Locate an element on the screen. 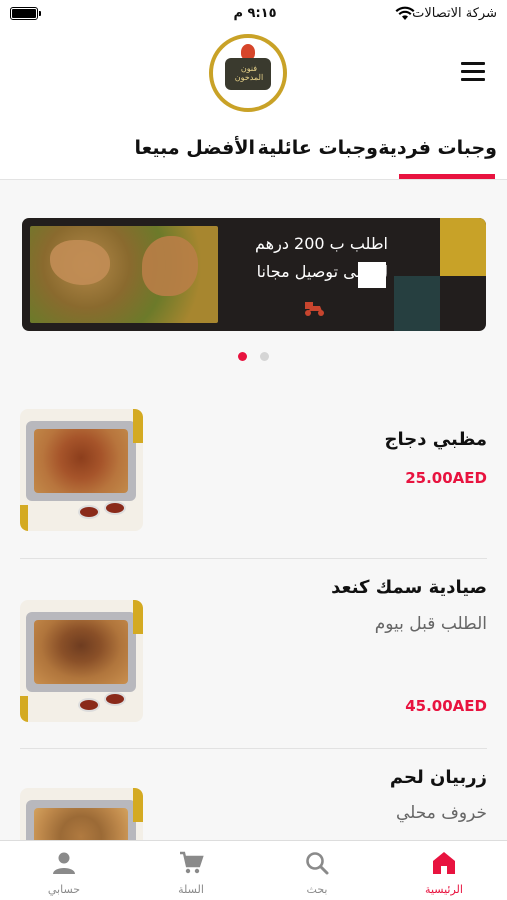 Image resolution: width=507 pixels, height=900 pixels. tab-family-meals: وجبات عائلية is located at coordinates (318, 148).